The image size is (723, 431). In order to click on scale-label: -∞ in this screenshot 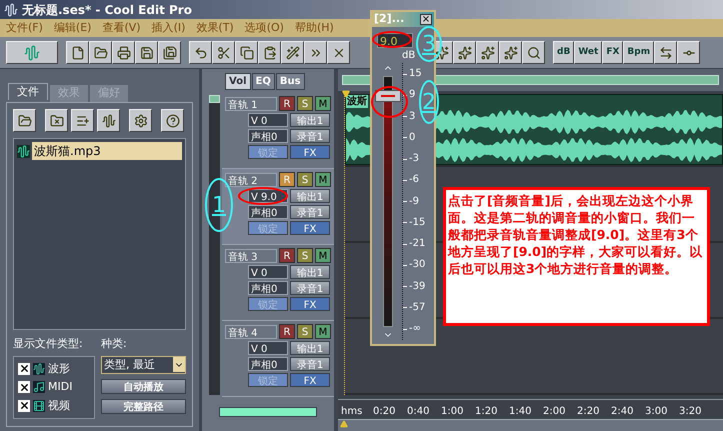, I will do `click(415, 329)`.